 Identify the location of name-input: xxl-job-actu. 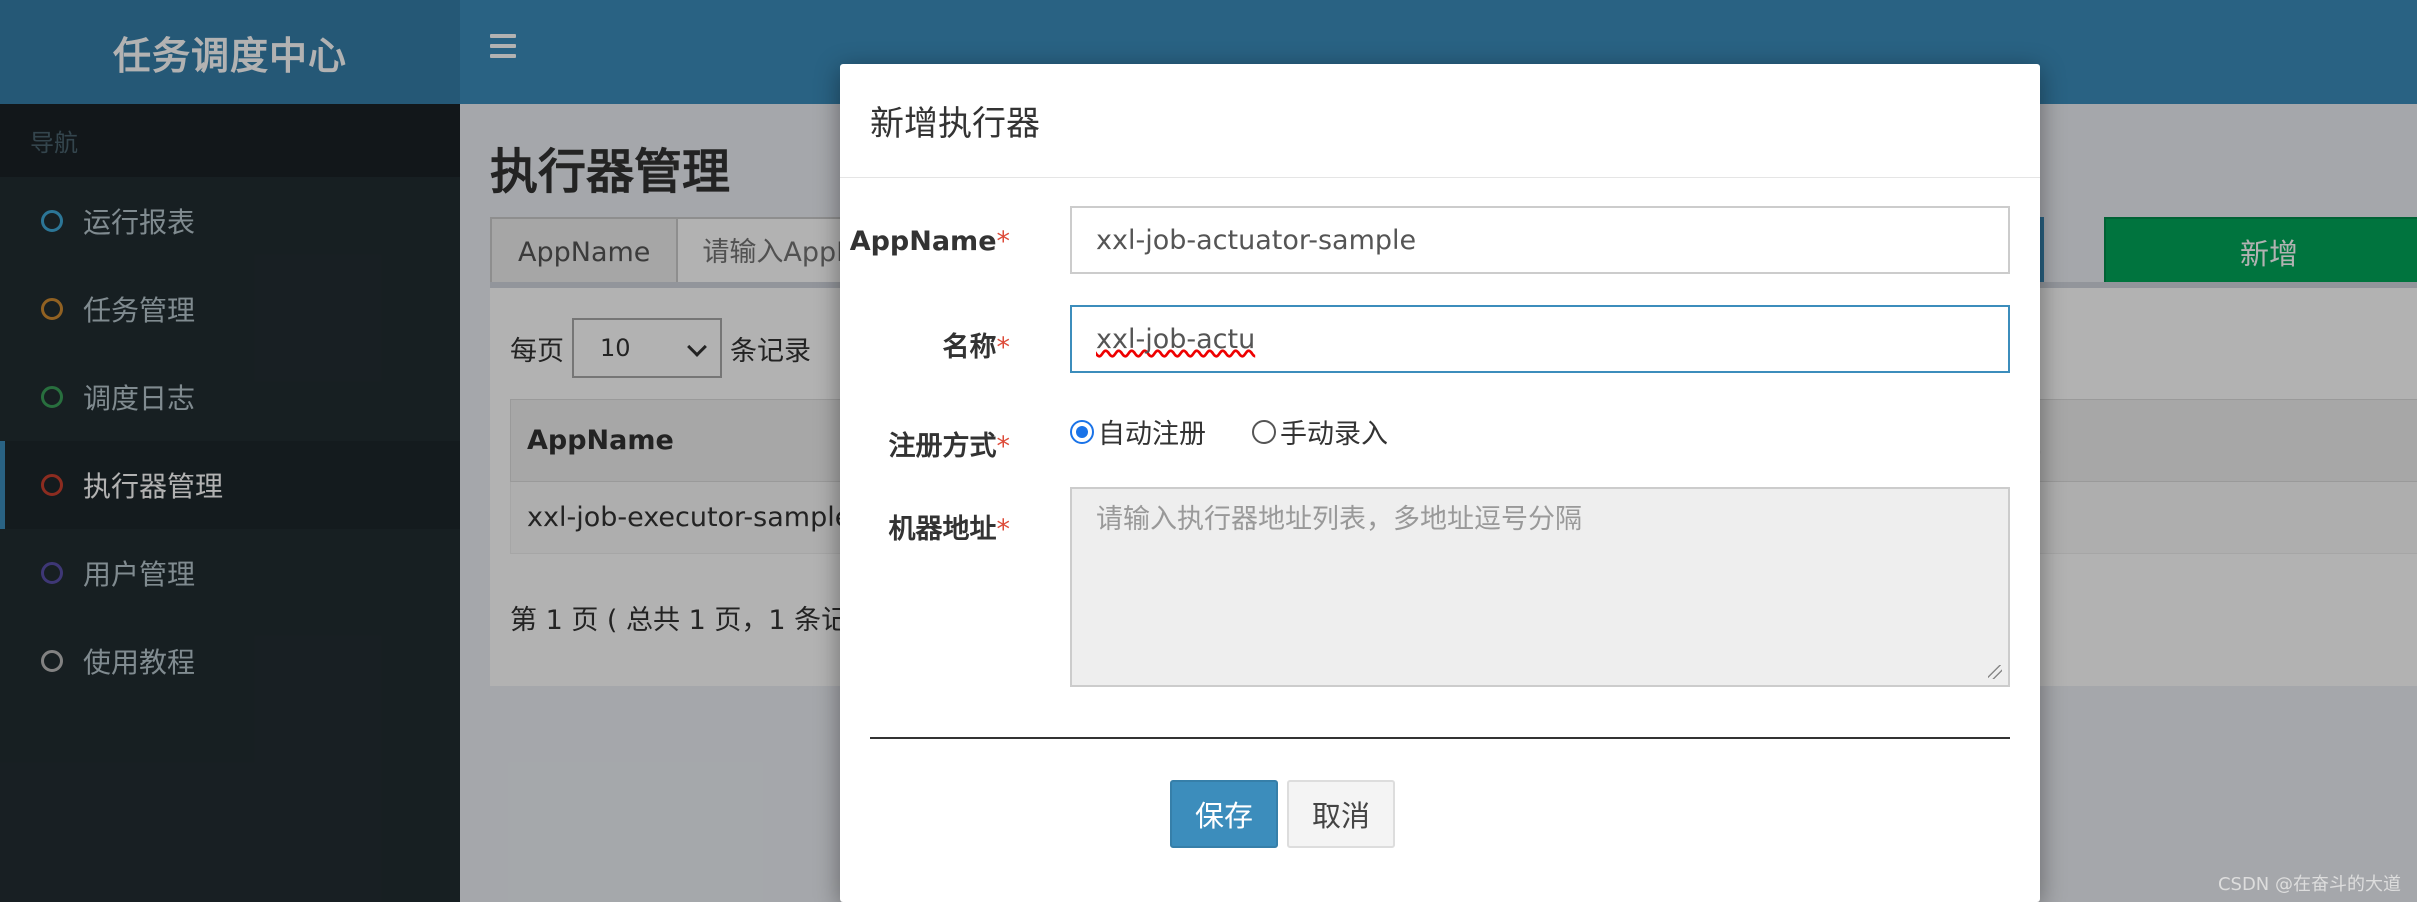
(1540, 339).